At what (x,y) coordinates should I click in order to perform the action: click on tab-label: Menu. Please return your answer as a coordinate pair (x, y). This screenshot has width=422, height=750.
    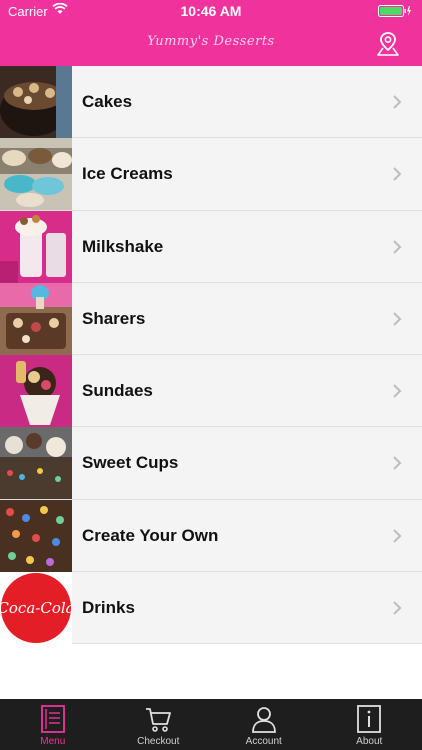
    Looking at the image, I should click on (53, 741).